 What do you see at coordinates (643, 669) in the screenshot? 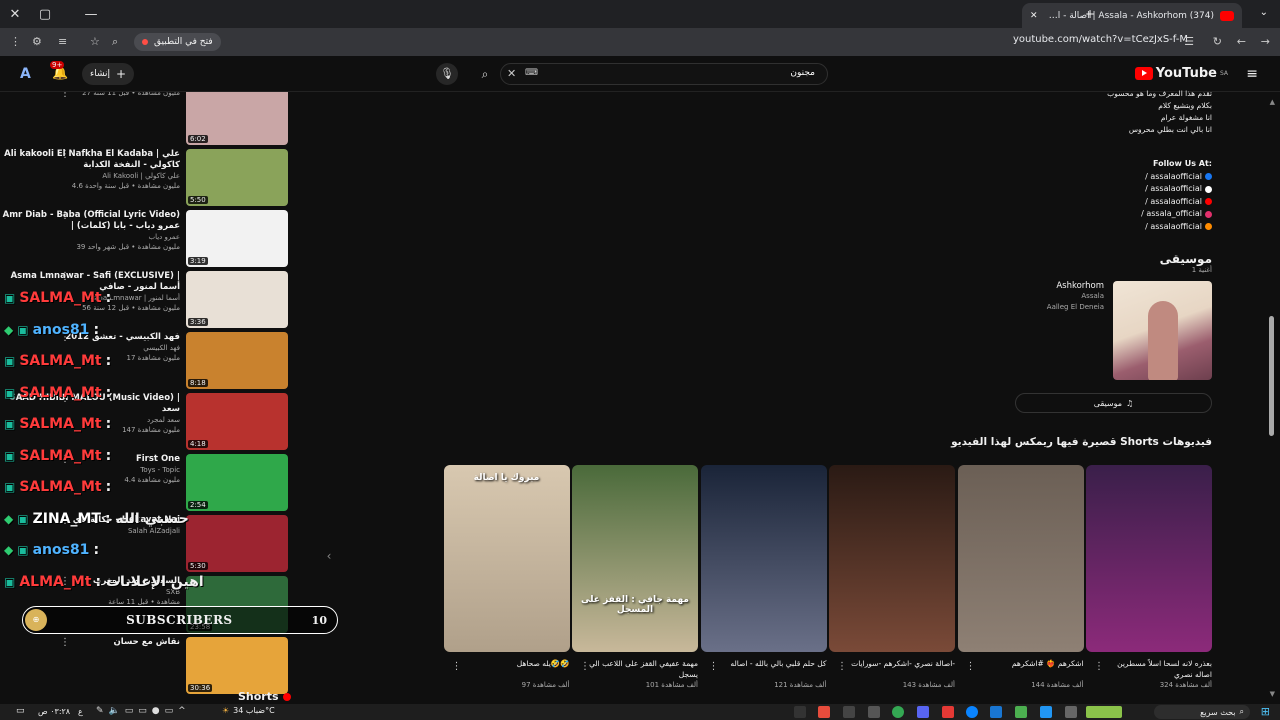
I see `shorts-caption: مهمة عفيفي القفز على اللاعب الي يسجل` at bounding box center [643, 669].